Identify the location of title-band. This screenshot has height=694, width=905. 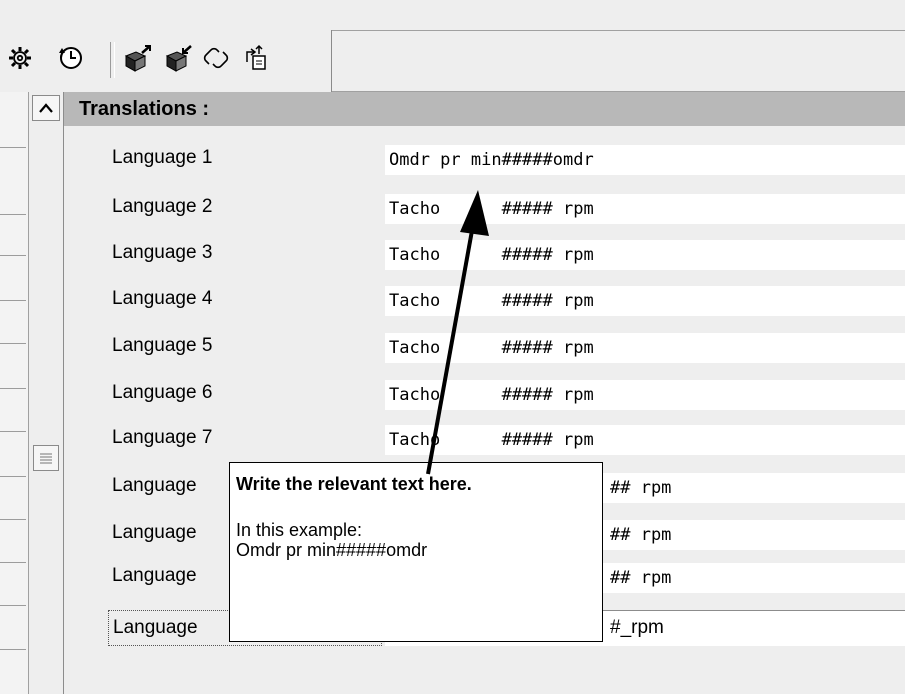
(452, 15).